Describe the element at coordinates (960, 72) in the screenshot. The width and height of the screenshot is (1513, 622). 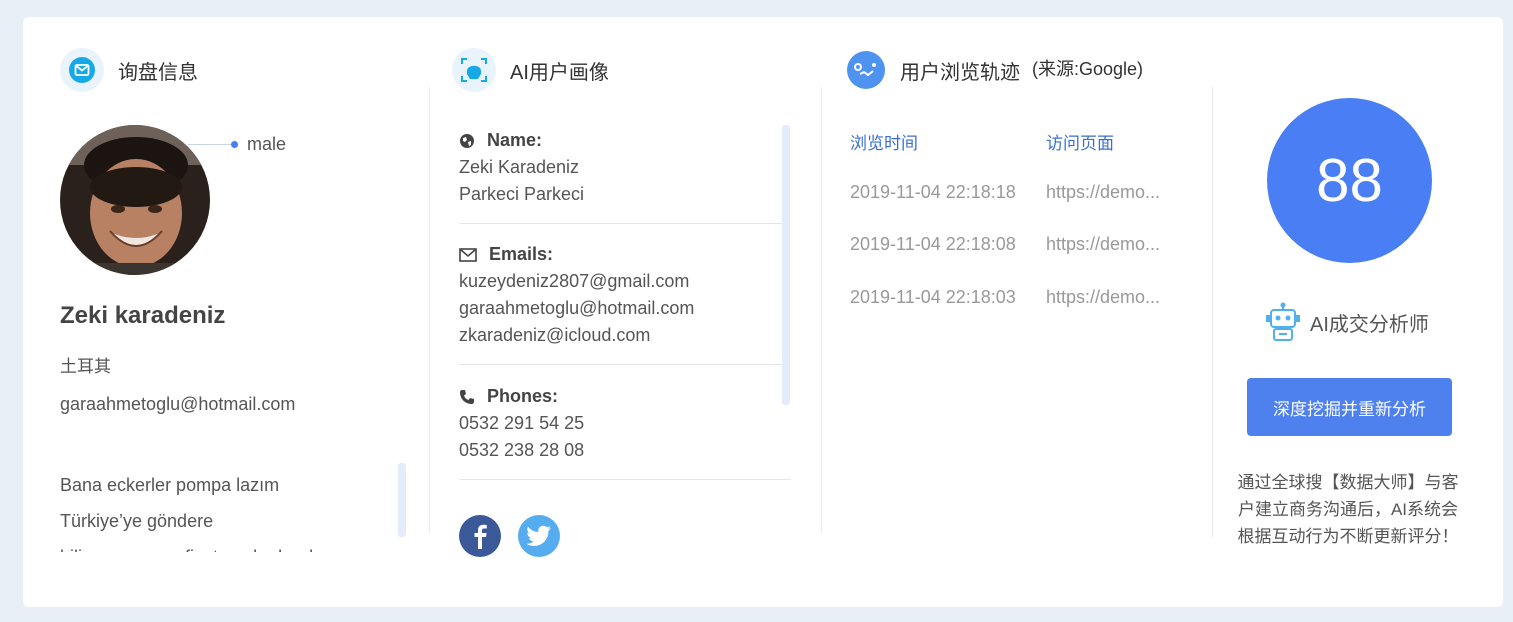
I see `browsing-title: 用户浏览轨迹` at that location.